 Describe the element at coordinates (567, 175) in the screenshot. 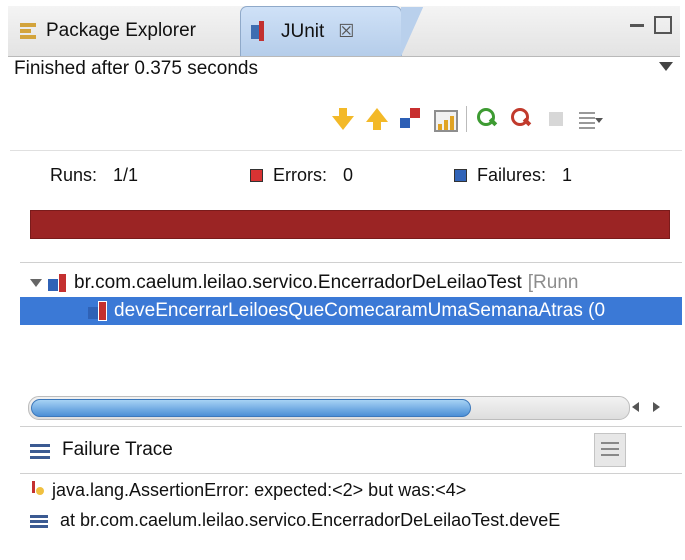

I see `failures-value: 1` at that location.